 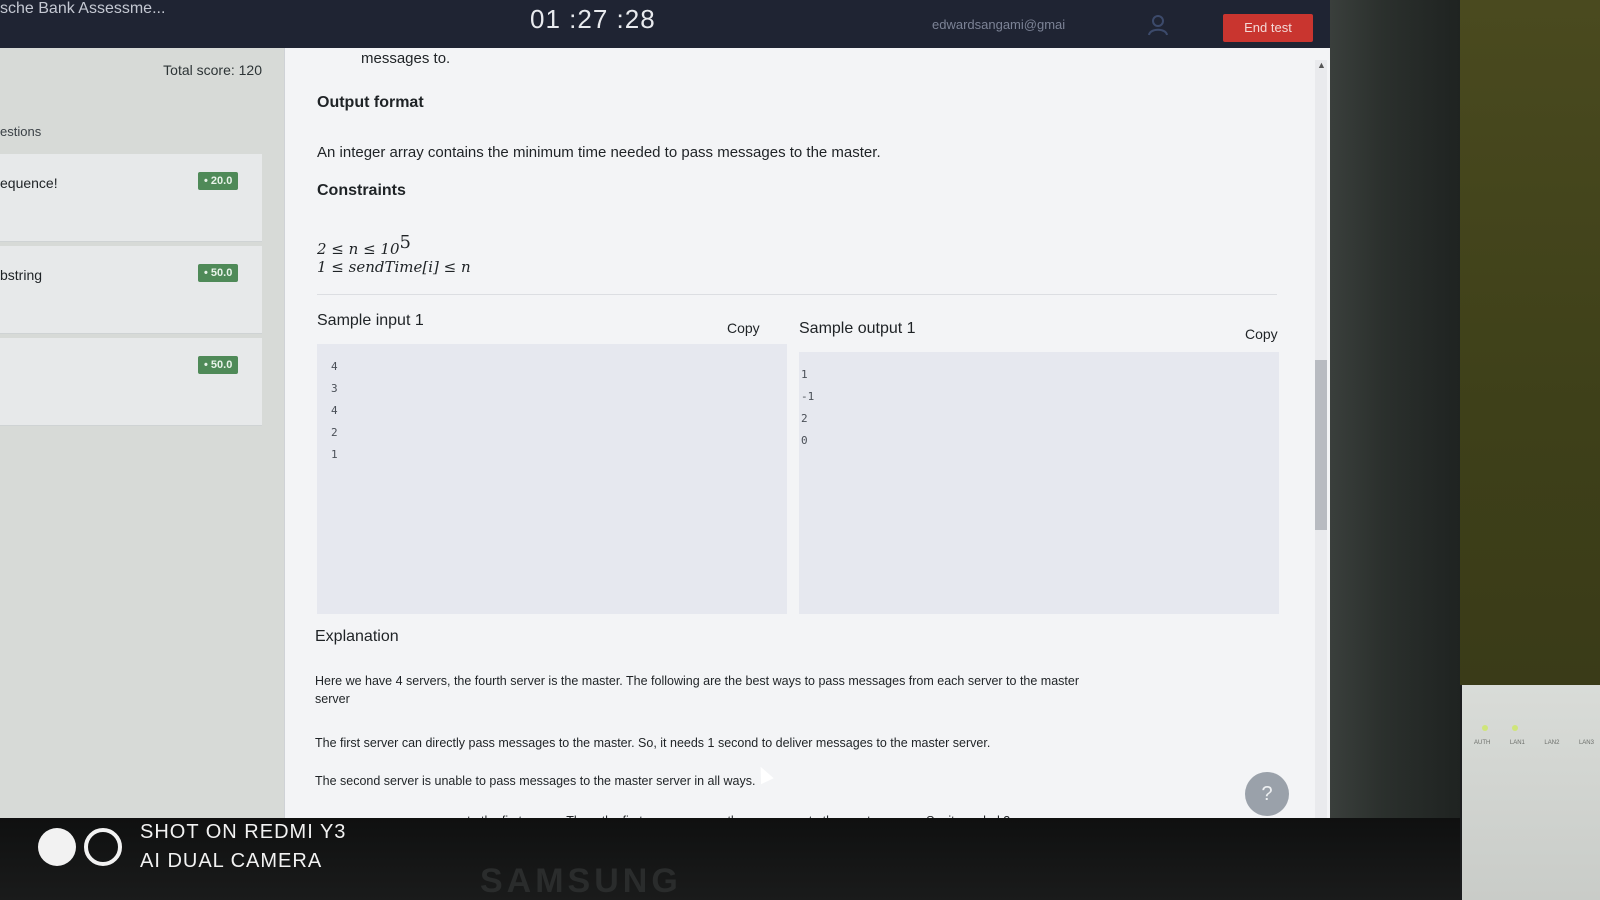 What do you see at coordinates (1517, 743) in the screenshot?
I see `port-label: LAN1` at bounding box center [1517, 743].